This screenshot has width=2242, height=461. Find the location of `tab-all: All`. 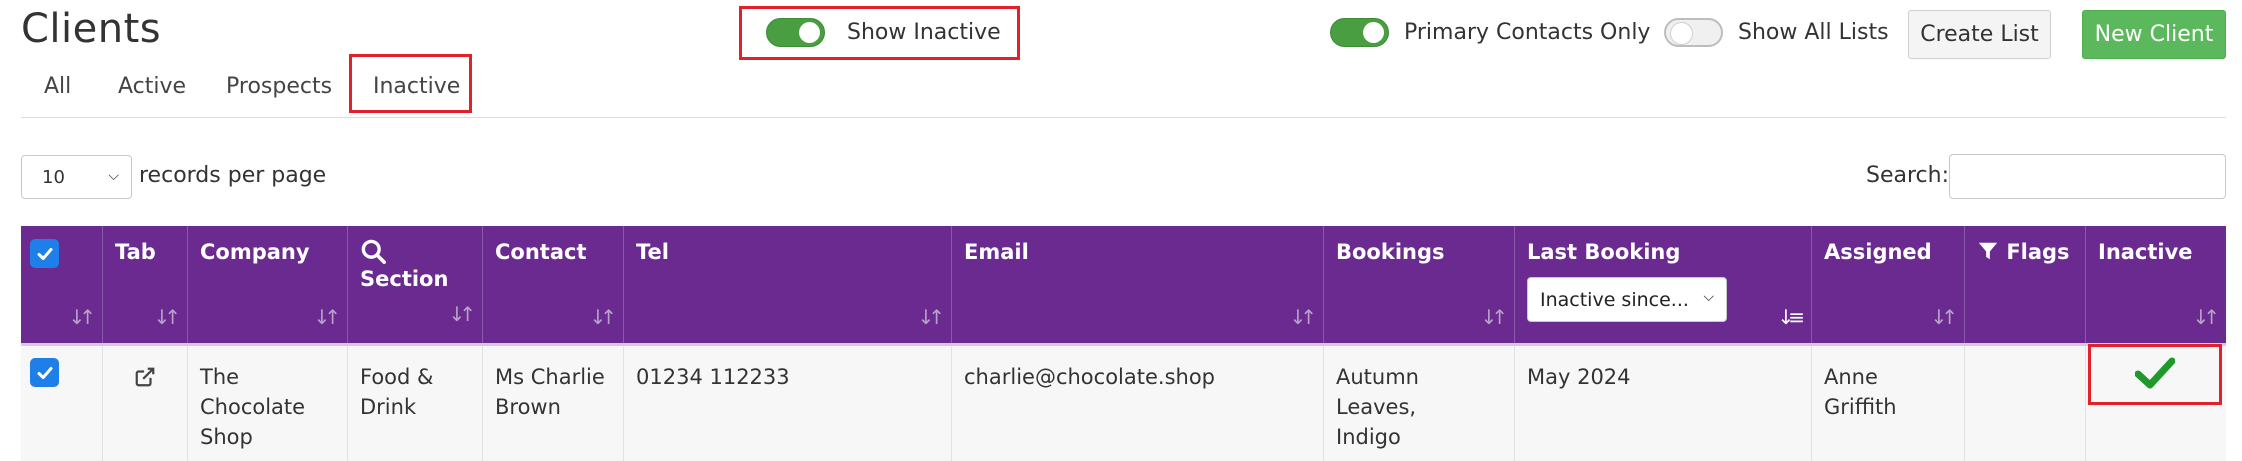

tab-all: All is located at coordinates (57, 86).